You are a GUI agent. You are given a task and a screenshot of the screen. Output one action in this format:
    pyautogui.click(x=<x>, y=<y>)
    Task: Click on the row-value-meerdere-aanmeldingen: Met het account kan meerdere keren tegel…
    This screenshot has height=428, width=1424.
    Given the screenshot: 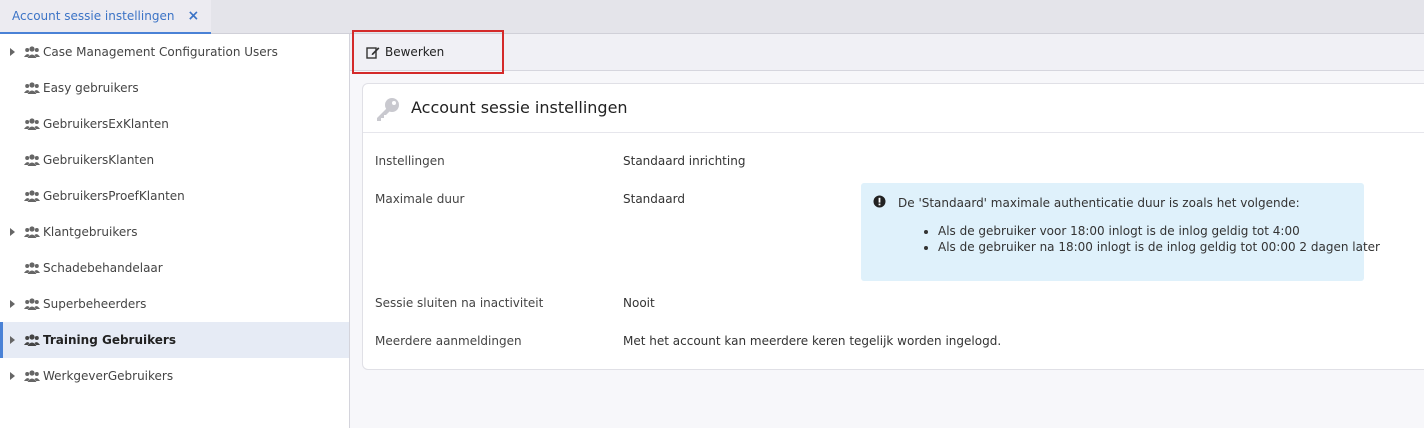 What is the action you would take?
    pyautogui.click(x=812, y=341)
    